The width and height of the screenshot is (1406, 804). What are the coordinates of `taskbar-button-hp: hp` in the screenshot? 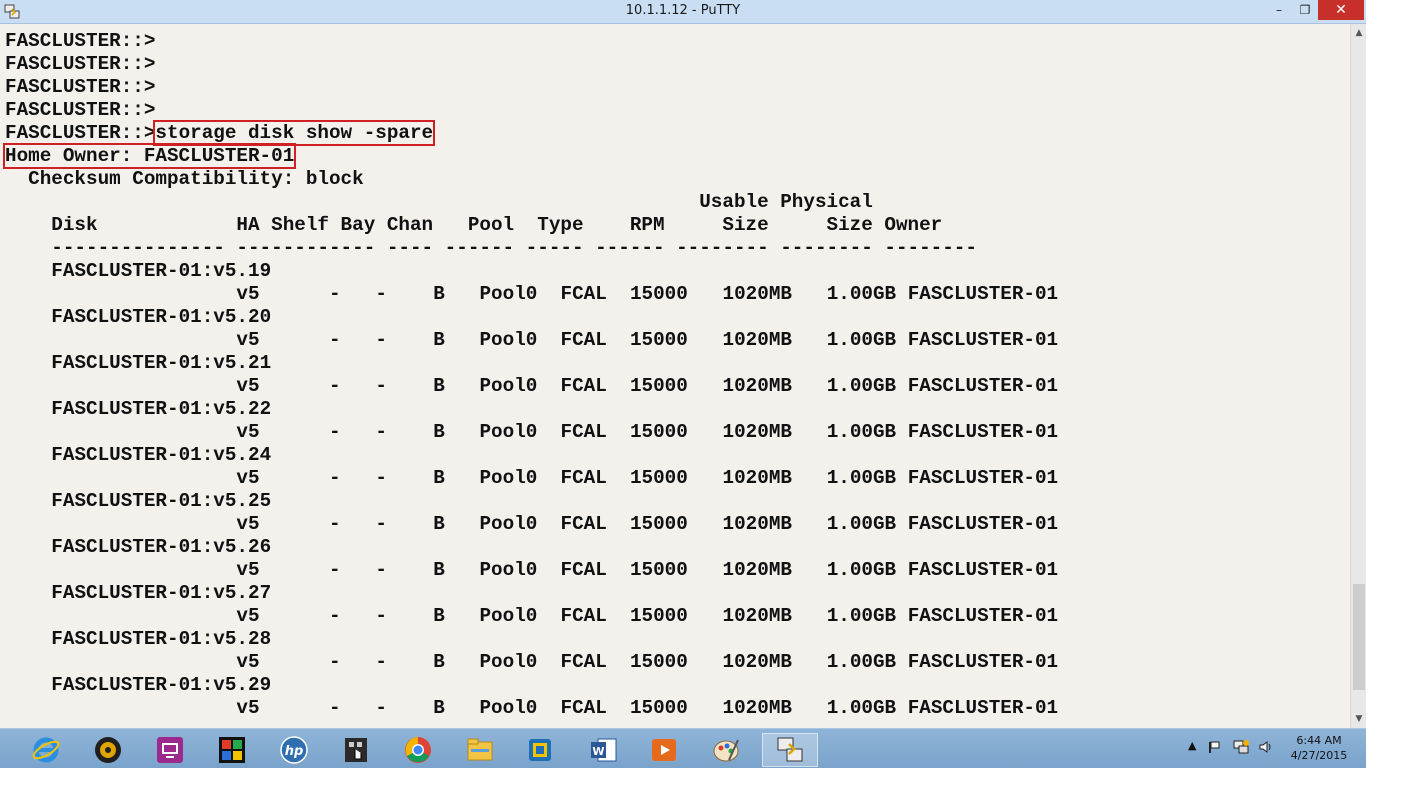 It's located at (294, 750).